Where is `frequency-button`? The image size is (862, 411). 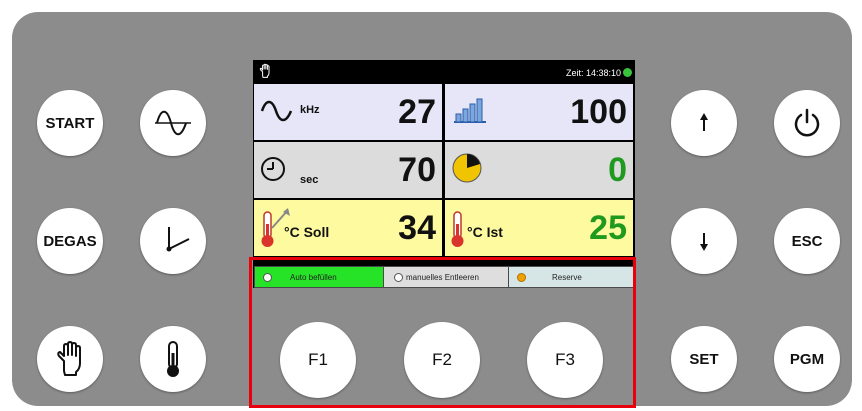 frequency-button is located at coordinates (173, 123).